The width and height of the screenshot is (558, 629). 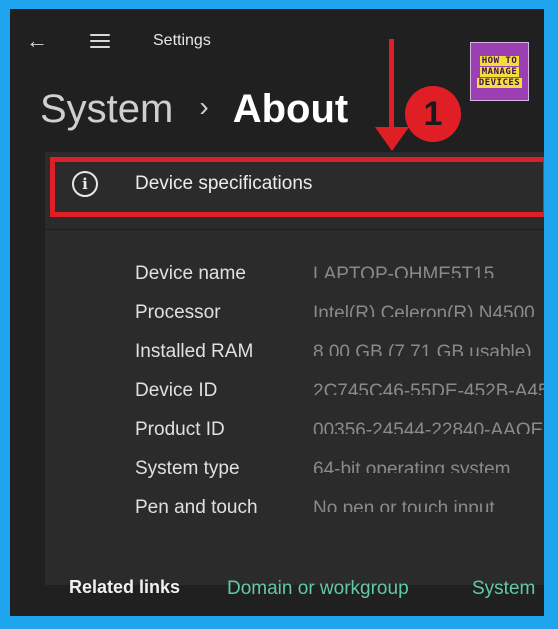 I want to click on spec-row-product-id: Product ID 00356-24544-22840-AAOEM, so click(x=339, y=431).